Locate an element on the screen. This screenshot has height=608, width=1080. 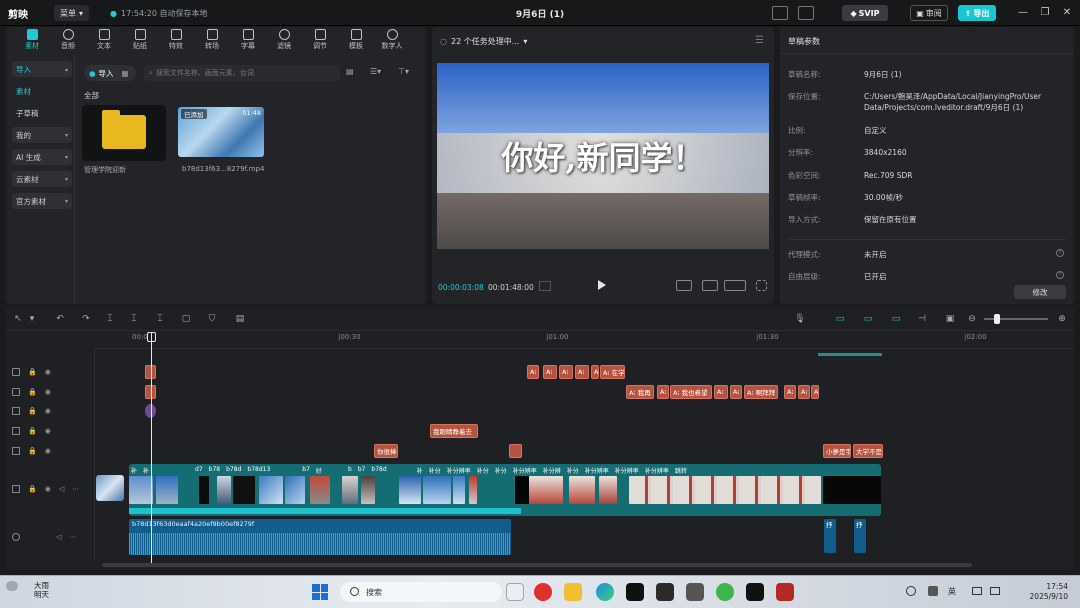
tab-media: 素材 is located at coordinates (32, 40).